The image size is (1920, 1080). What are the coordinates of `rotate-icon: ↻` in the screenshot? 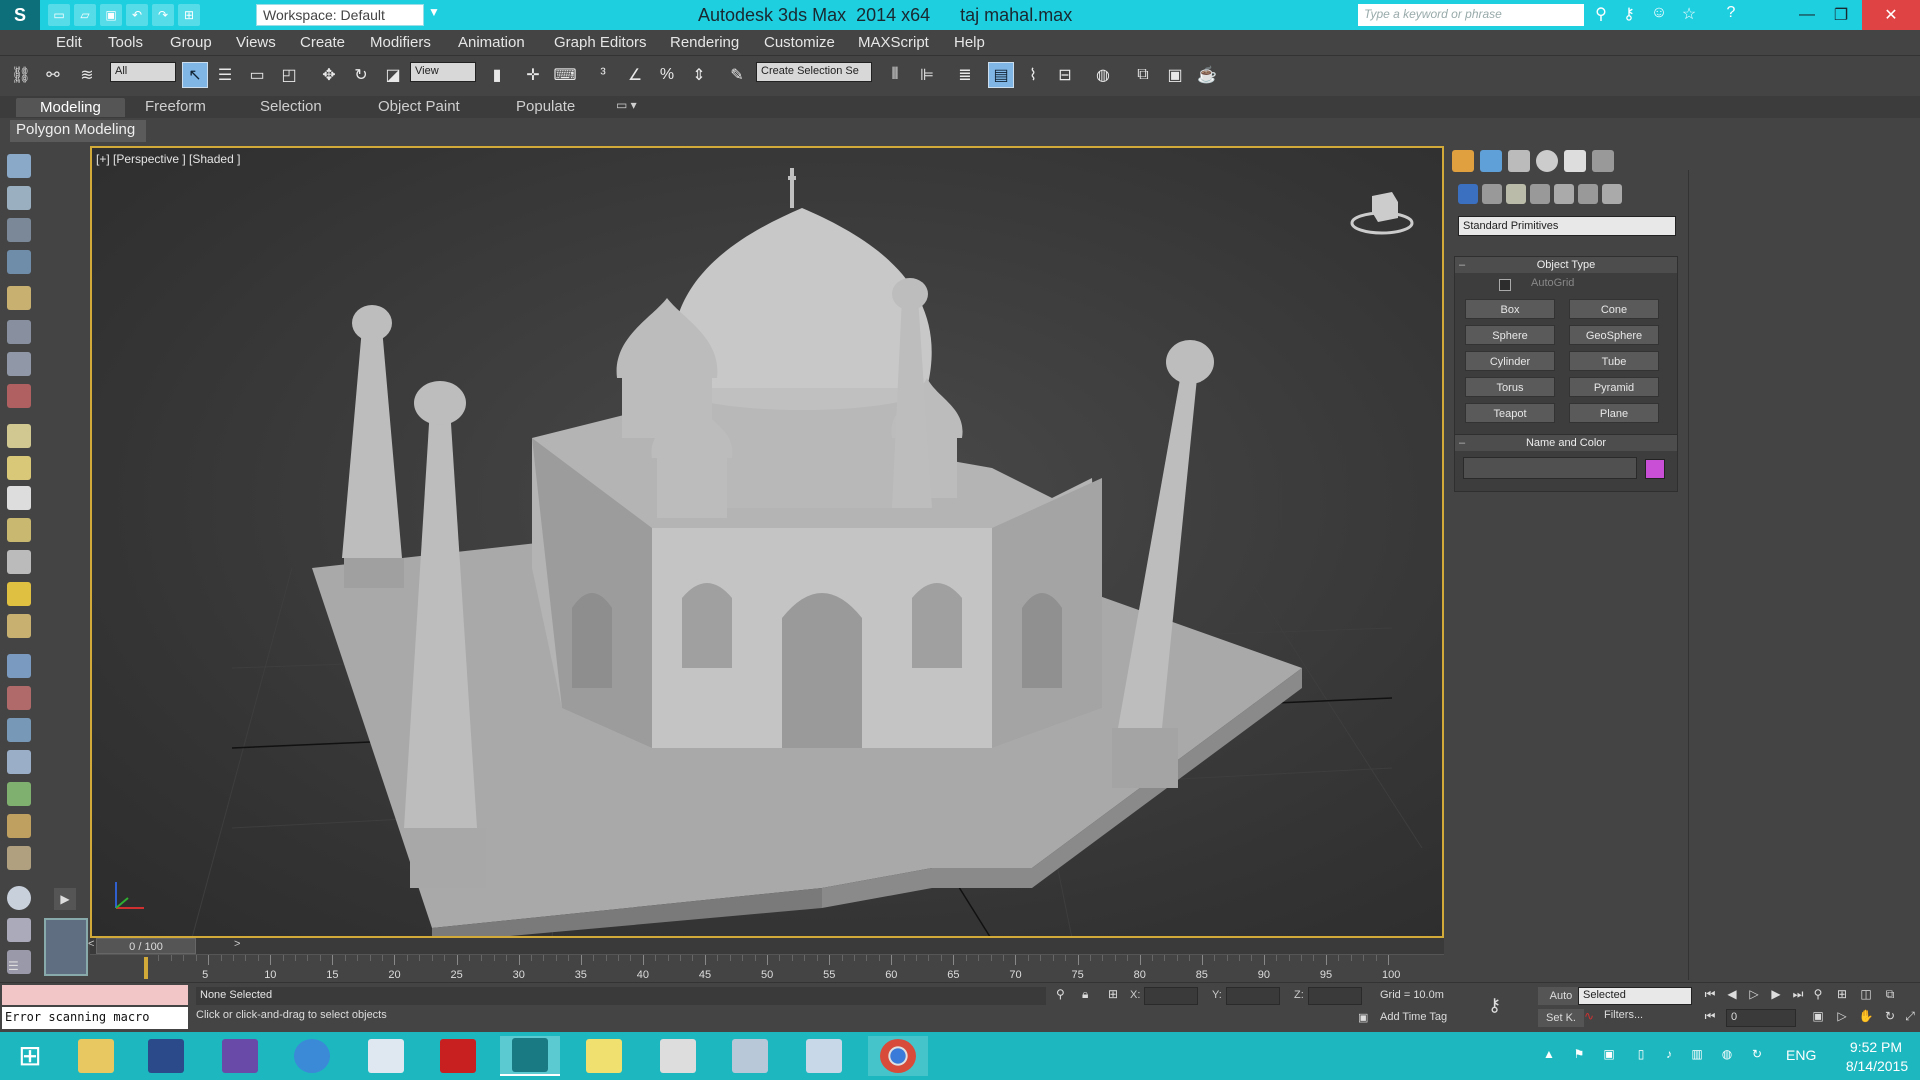 It's located at (361, 75).